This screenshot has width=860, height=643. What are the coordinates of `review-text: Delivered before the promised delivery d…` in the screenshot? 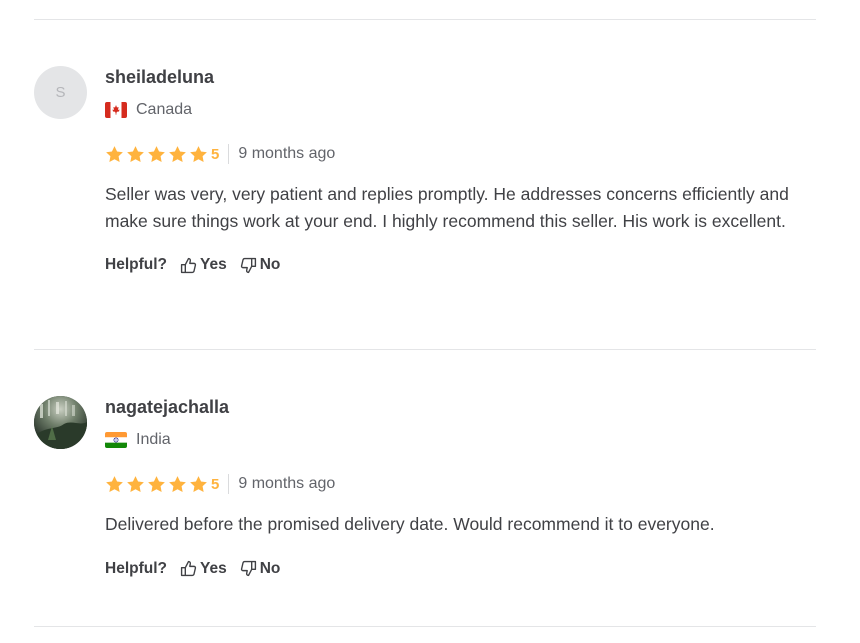 It's located at (410, 524).